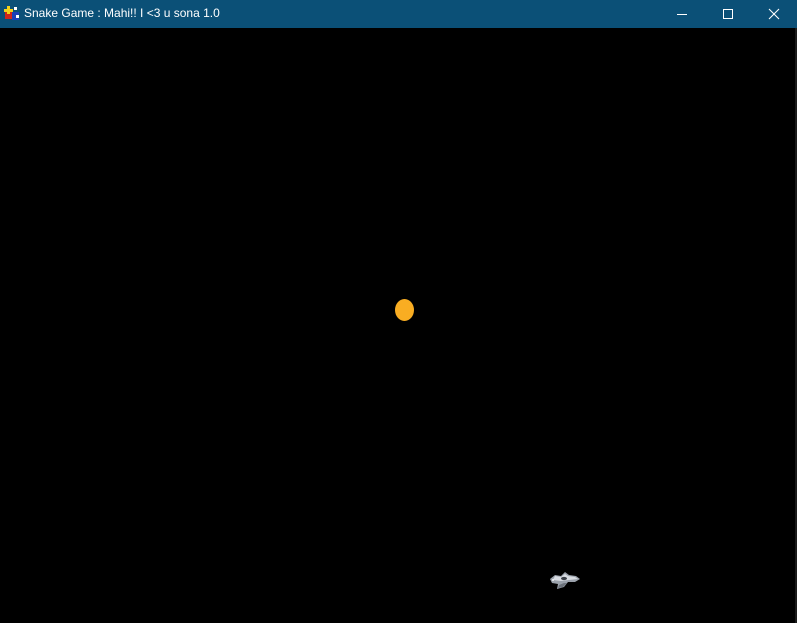  Describe the element at coordinates (11, 13) in the screenshot. I see `app-icon` at that location.